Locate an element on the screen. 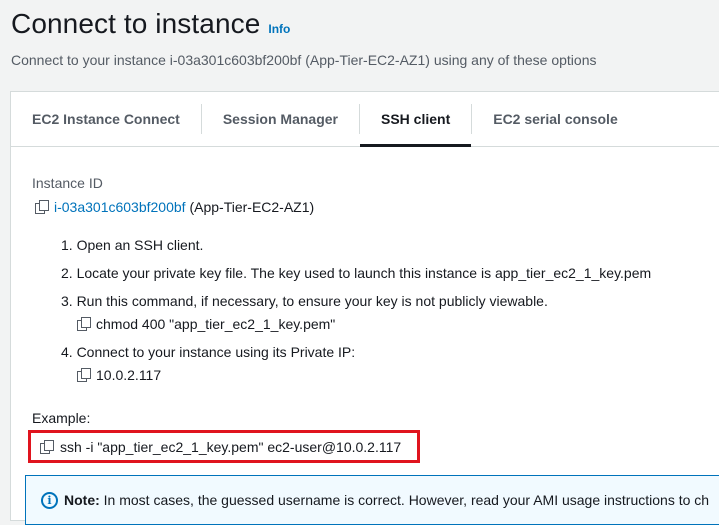  note-prefix: Note: is located at coordinates (82, 500).